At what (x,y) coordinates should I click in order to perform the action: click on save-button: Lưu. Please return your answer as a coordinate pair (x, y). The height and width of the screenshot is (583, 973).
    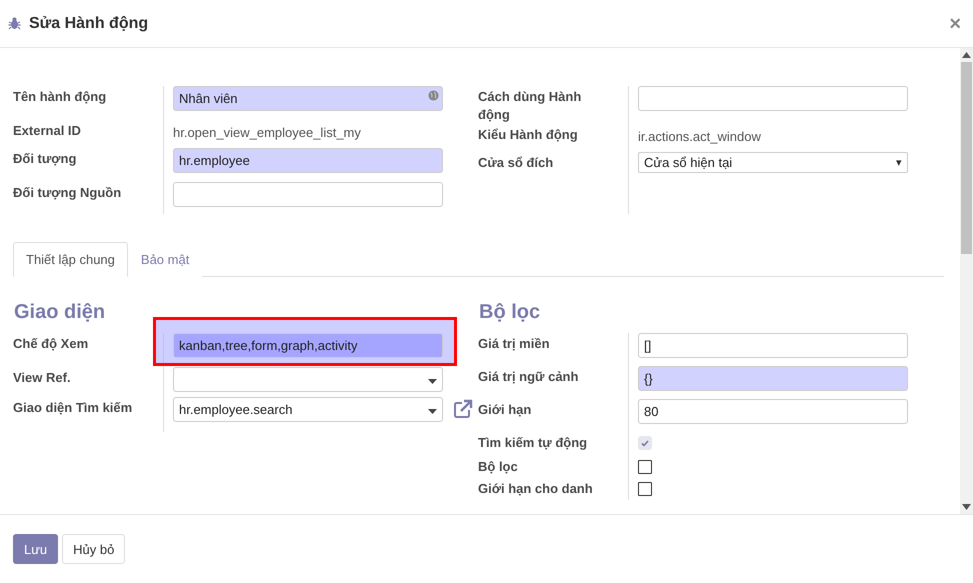
    Looking at the image, I should click on (35, 549).